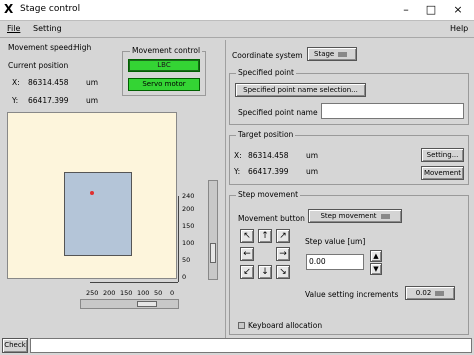 The image size is (474, 355). I want to click on increment-dropdown: 0.02, so click(430, 293).